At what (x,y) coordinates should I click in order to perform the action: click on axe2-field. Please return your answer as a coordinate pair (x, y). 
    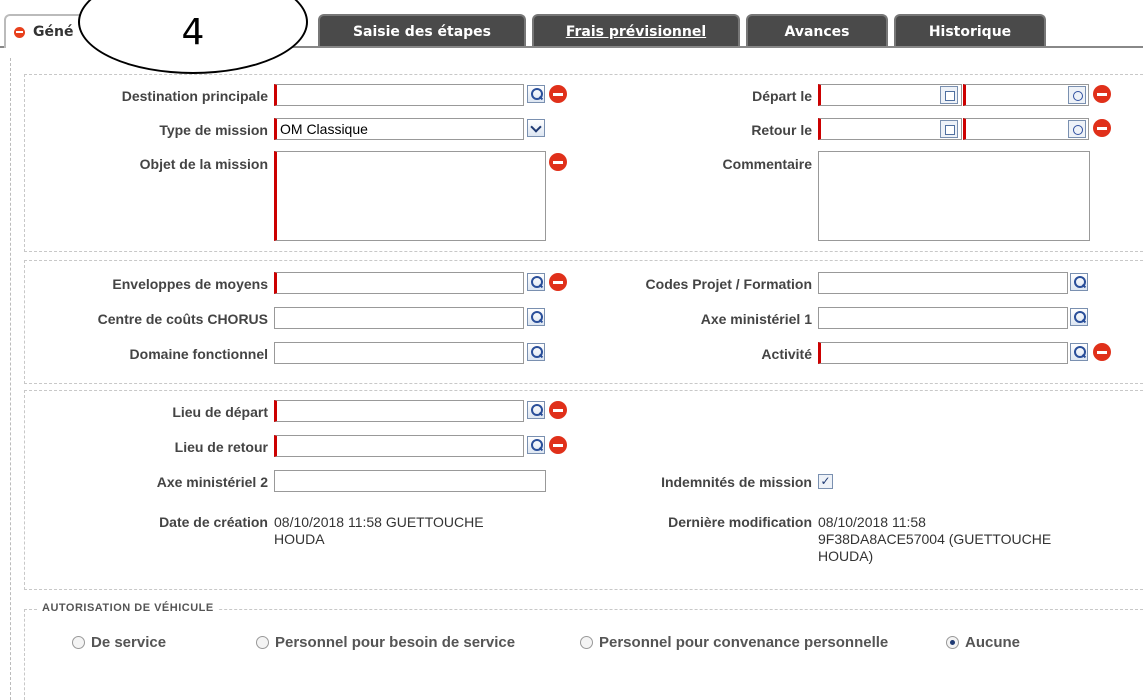
    Looking at the image, I should click on (410, 481).